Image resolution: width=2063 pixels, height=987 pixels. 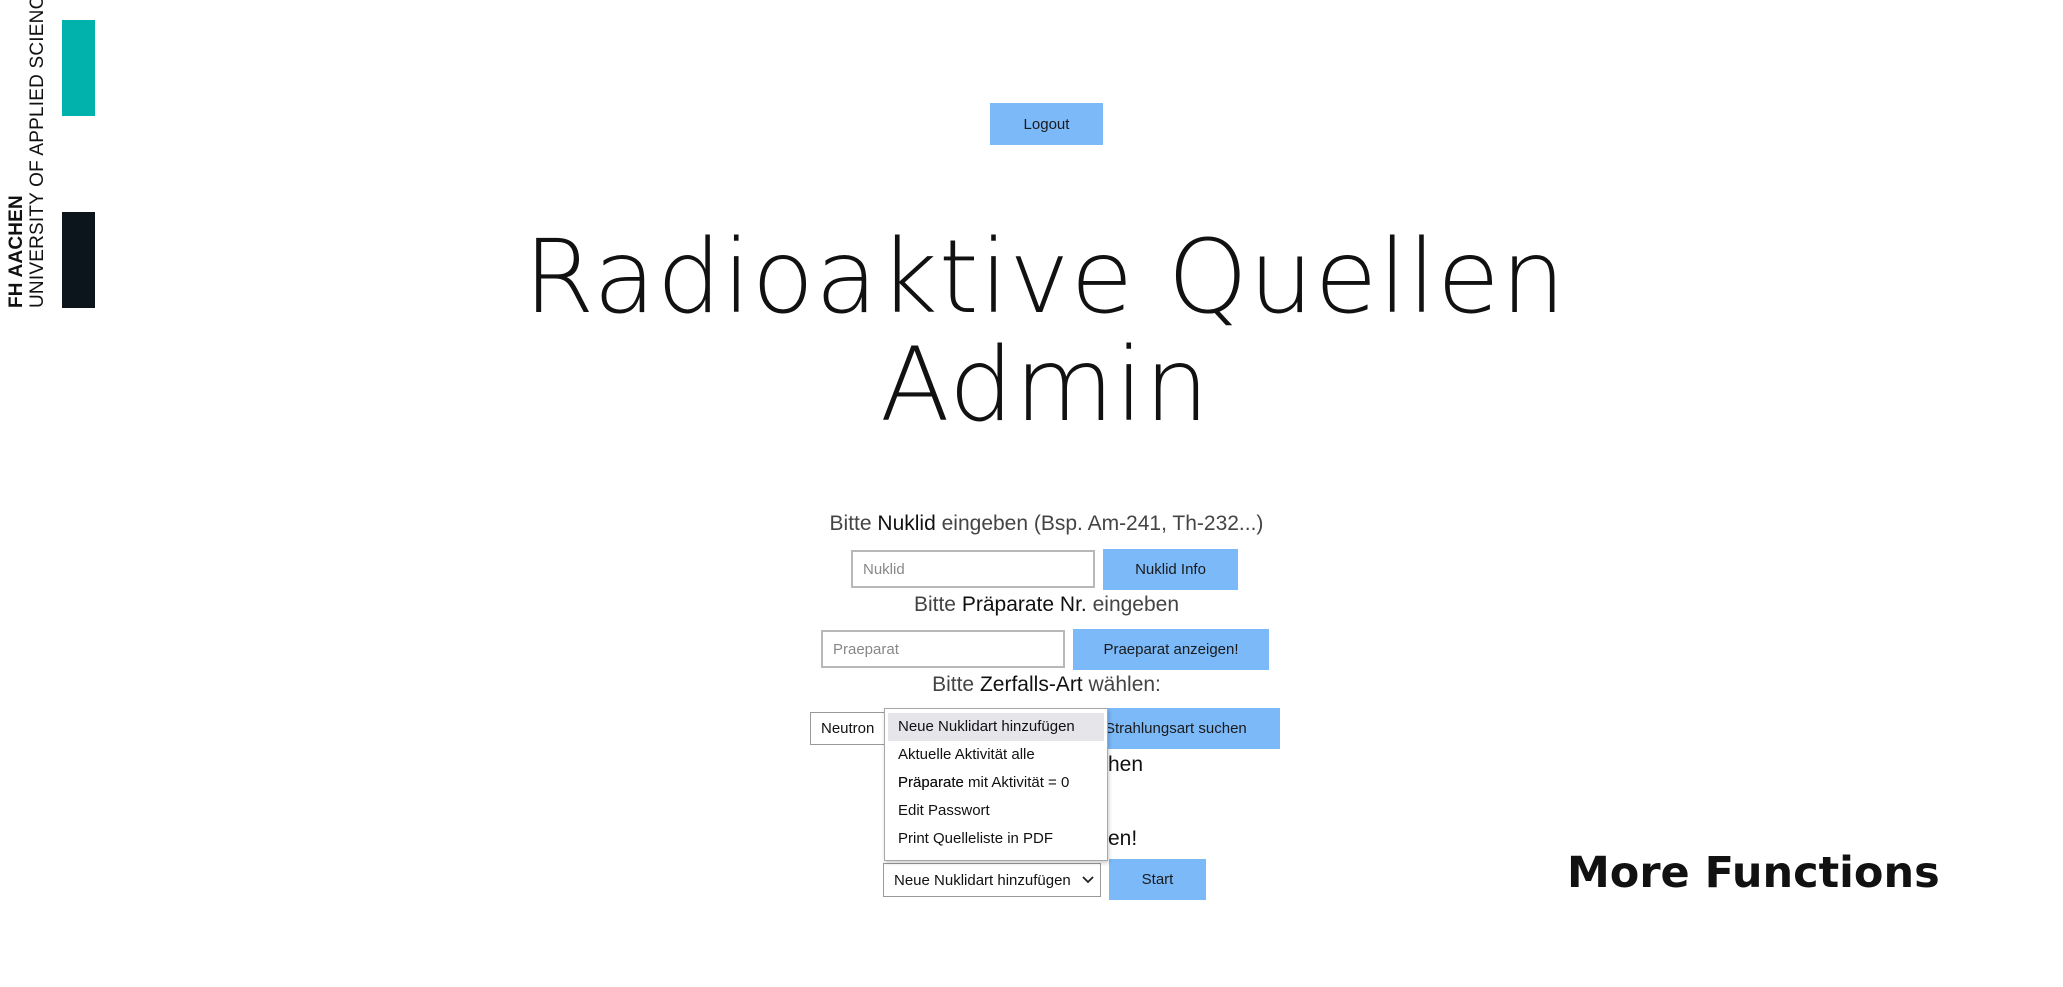 I want to click on page-title-line1: Radioaktive Quellen, so click(x=1045, y=277).